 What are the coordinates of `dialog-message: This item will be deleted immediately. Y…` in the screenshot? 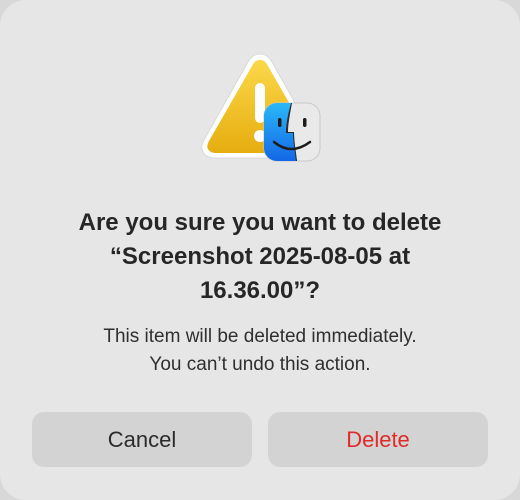 It's located at (260, 351).